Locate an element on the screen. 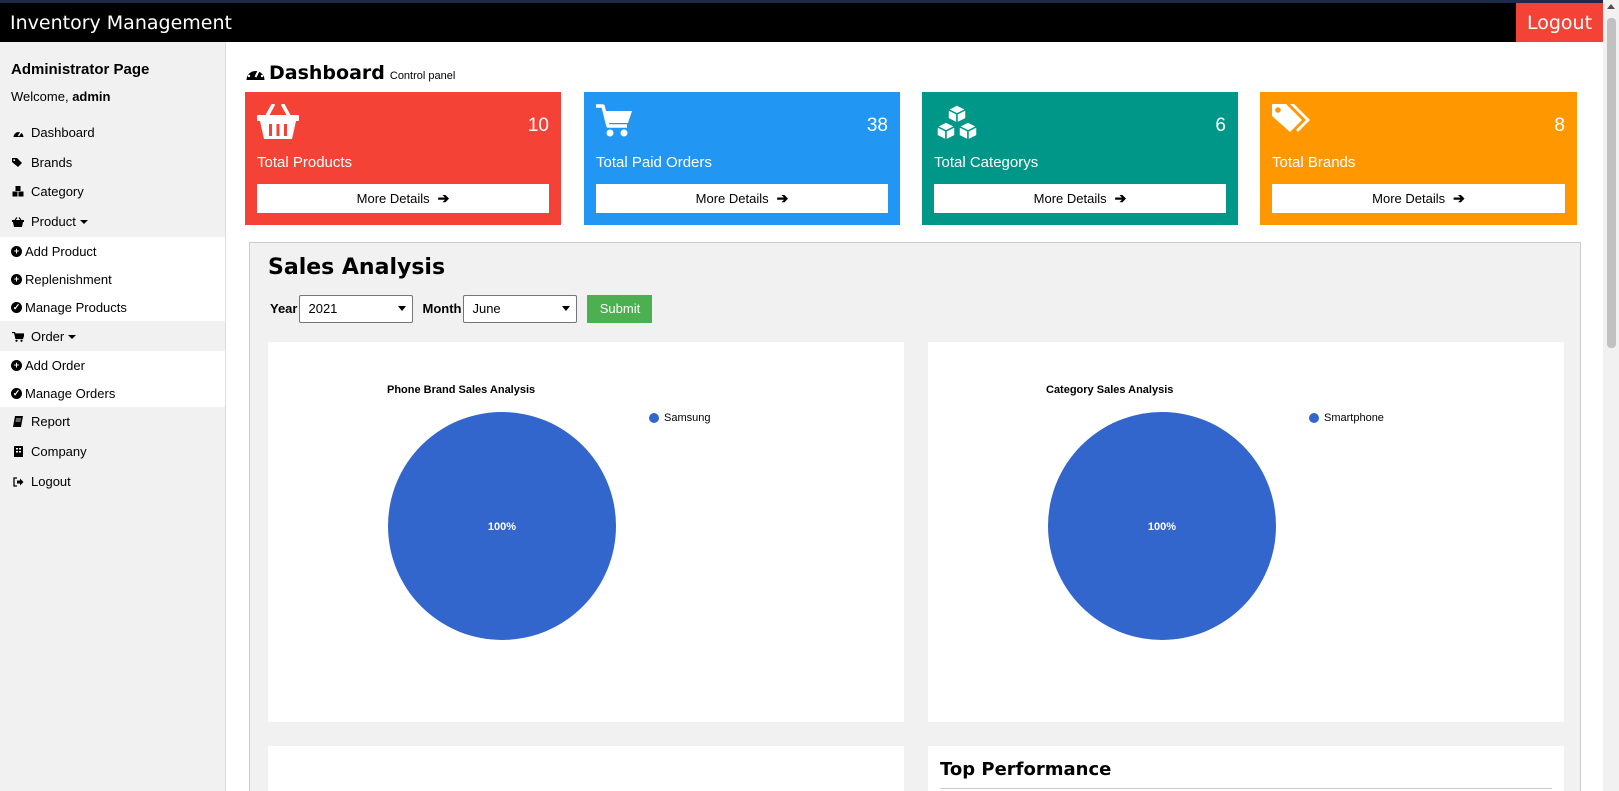 This screenshot has height=791, width=1619. third-chart-panel is located at coordinates (586, 768).